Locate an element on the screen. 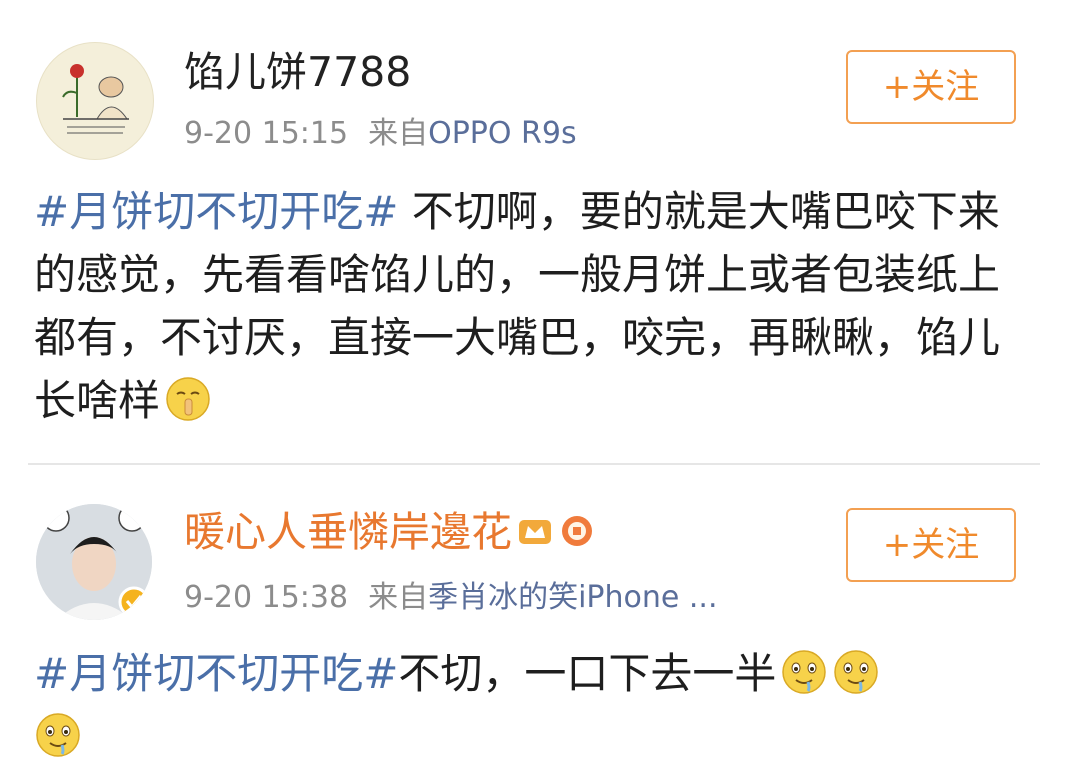 The height and width of the screenshot is (773, 1080). avatar-illustration-icon is located at coordinates (95, 99).